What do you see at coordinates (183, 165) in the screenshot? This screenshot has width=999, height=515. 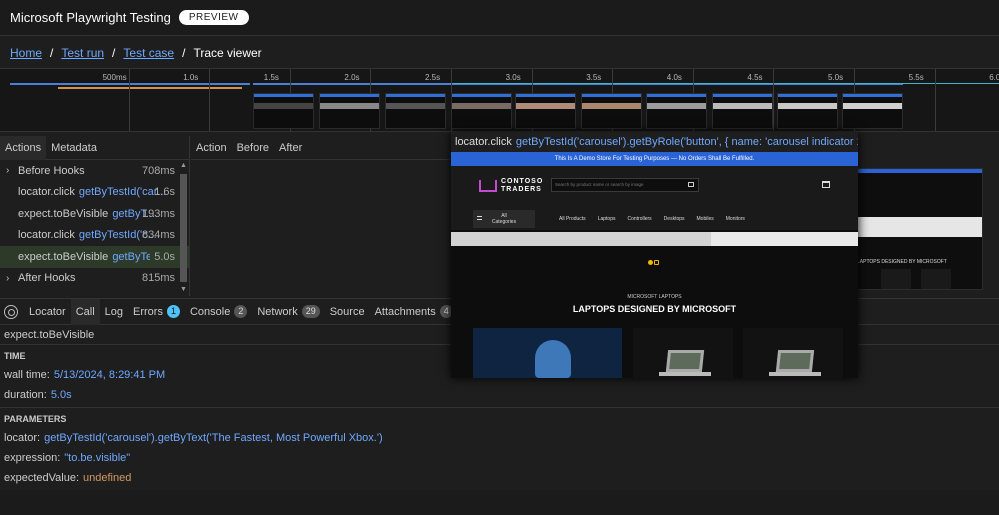 I see `scroll-up-icon: ▲` at bounding box center [183, 165].